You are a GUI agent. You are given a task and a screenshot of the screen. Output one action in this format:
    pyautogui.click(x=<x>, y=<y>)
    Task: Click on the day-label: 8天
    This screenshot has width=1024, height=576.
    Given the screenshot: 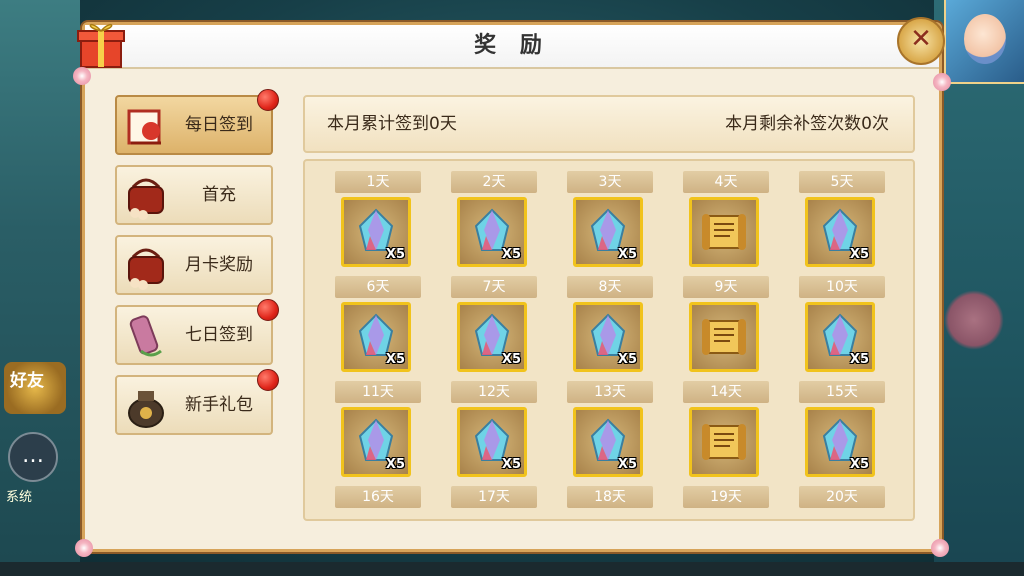 What is the action you would take?
    pyautogui.click(x=610, y=287)
    